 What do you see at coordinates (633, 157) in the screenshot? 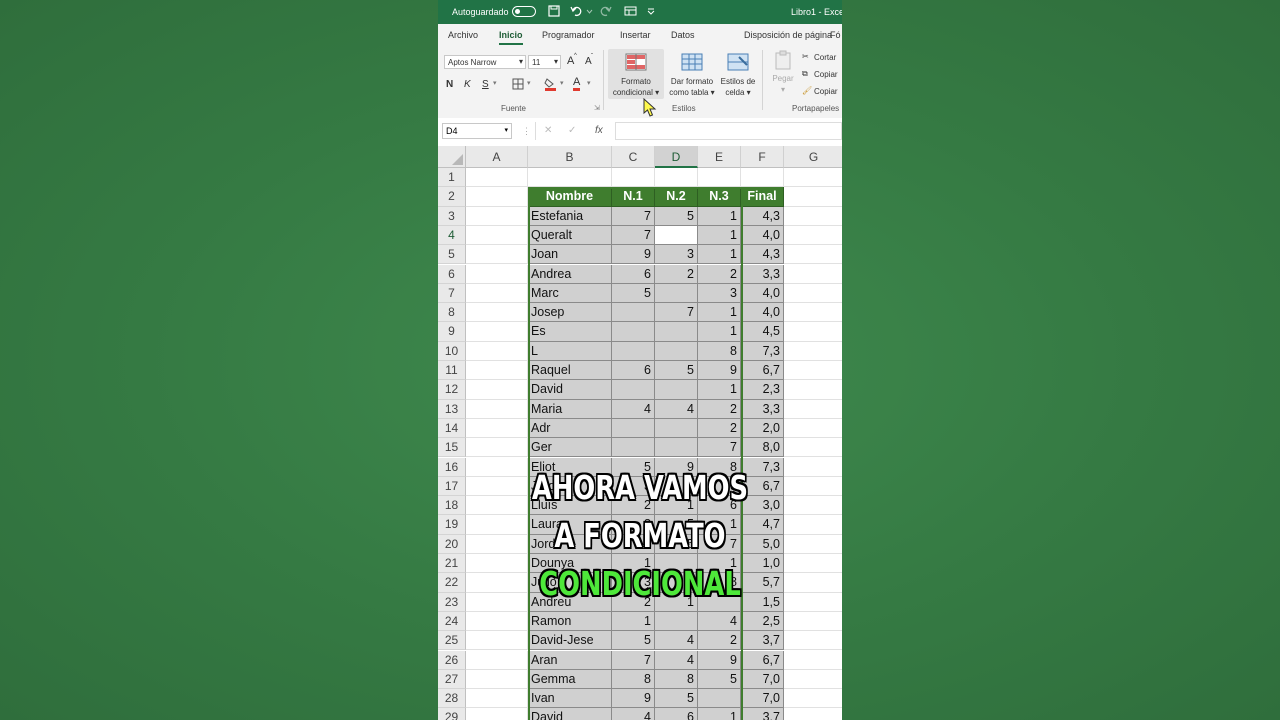
I see `column-header-c: C` at bounding box center [633, 157].